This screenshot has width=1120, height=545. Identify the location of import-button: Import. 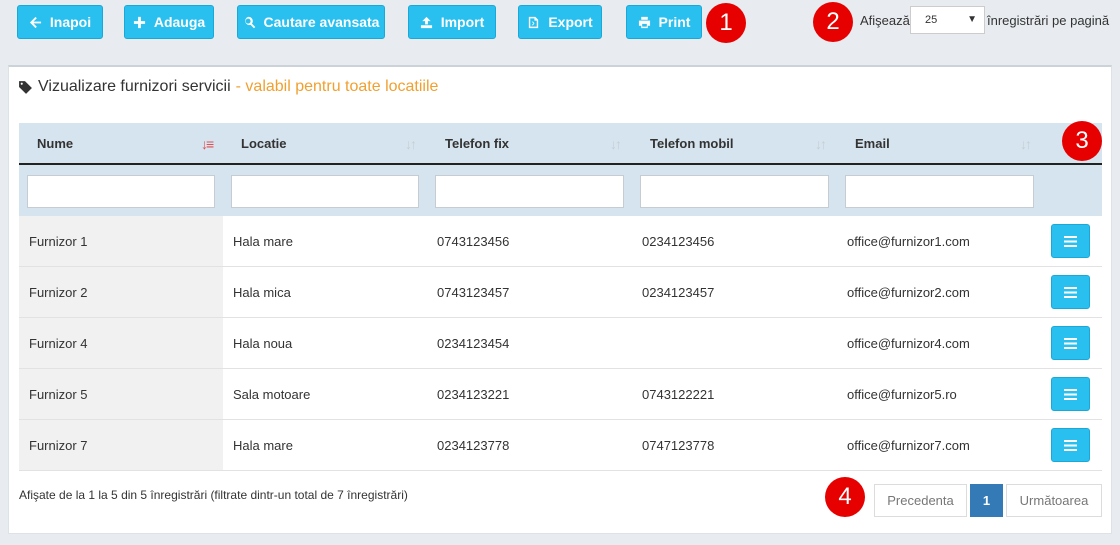
(452, 22).